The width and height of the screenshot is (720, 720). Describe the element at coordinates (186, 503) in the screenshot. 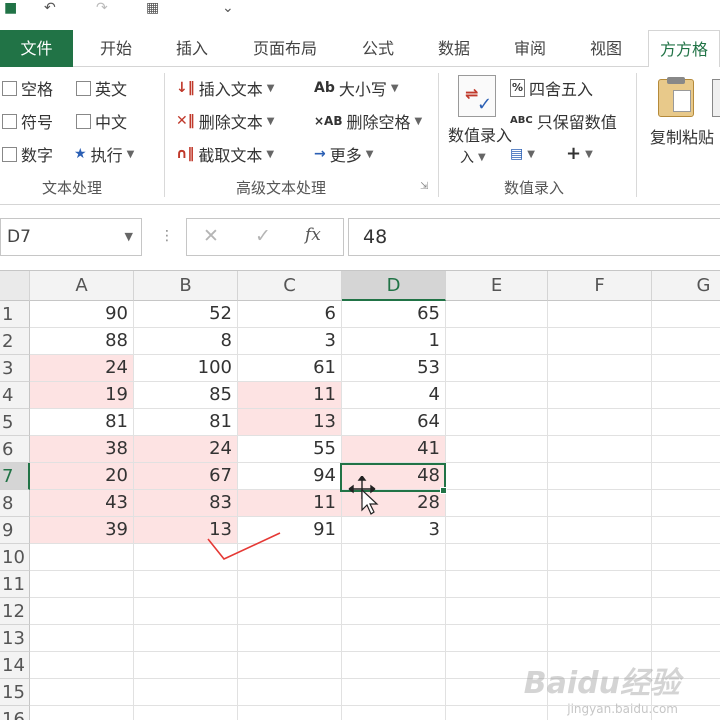

I see `table-cell: 83` at that location.